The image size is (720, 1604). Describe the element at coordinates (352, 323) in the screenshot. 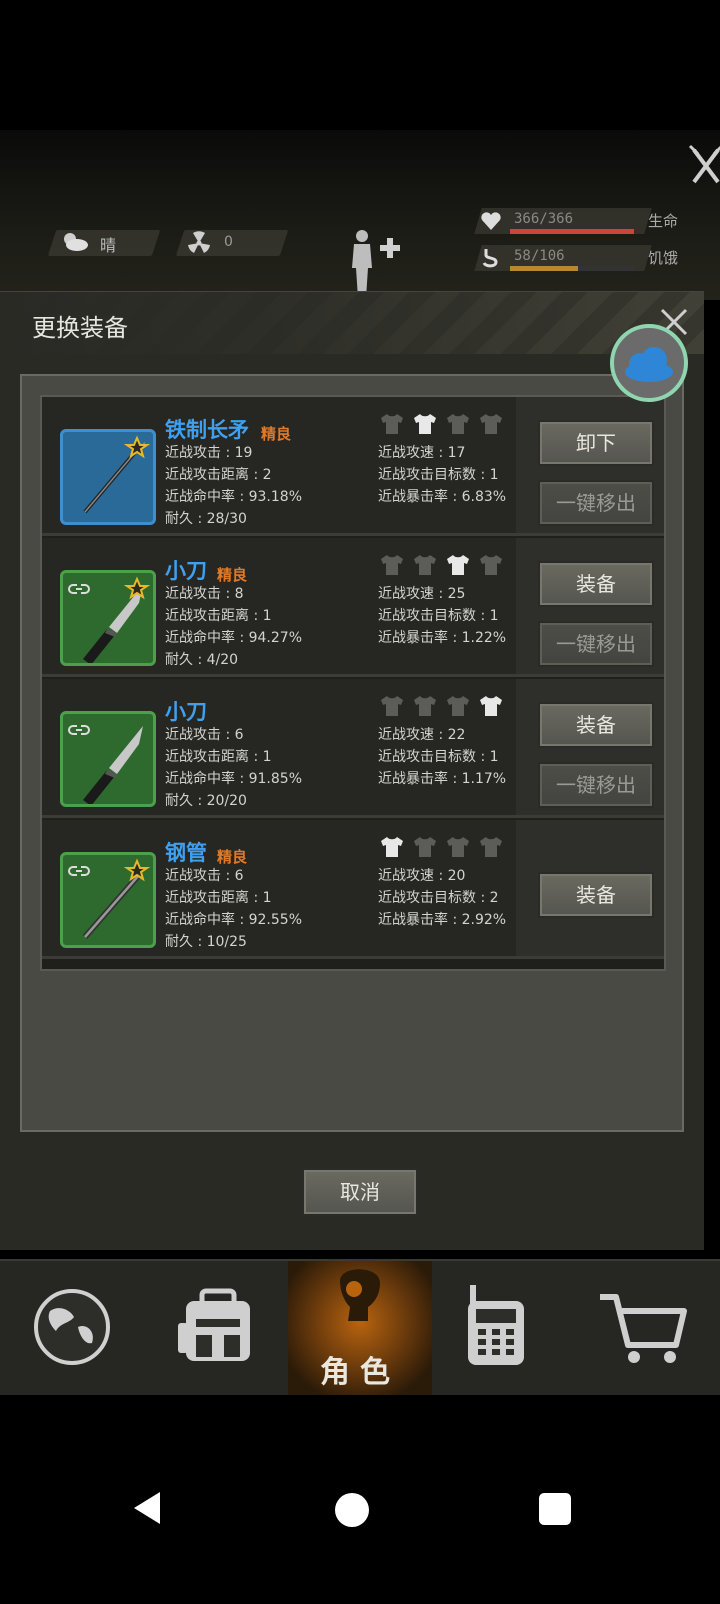

I see `dialog-header: 更换装备` at that location.